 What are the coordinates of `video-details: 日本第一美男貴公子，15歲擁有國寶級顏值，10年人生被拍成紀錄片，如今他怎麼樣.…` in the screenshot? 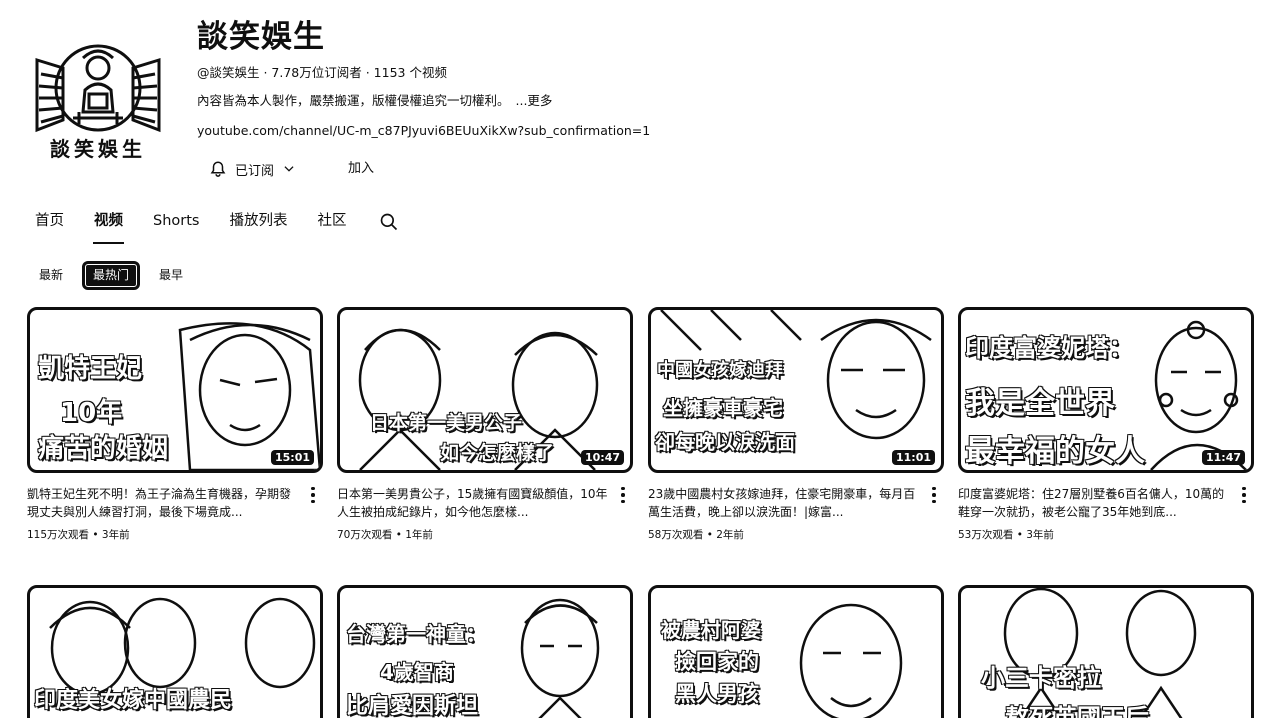 It's located at (485, 513).